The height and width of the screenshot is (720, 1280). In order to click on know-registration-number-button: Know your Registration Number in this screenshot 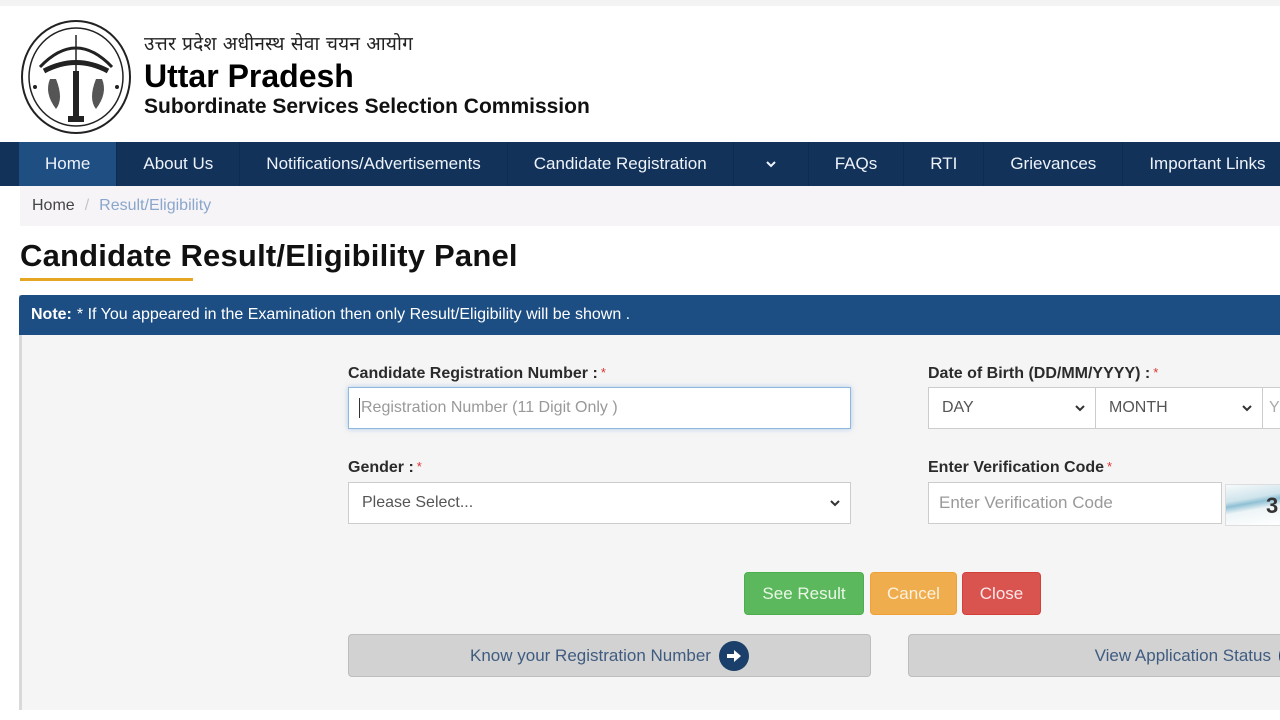, I will do `click(609, 655)`.